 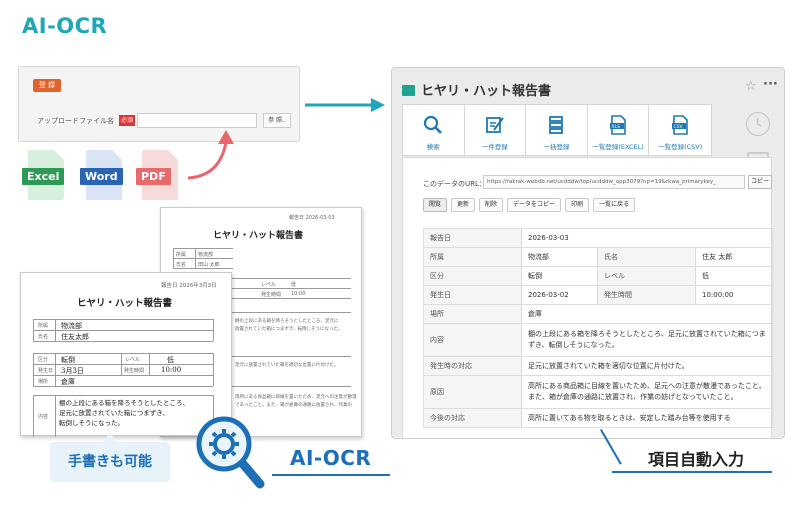 I want to click on star-icon: ☆, so click(x=751, y=86).